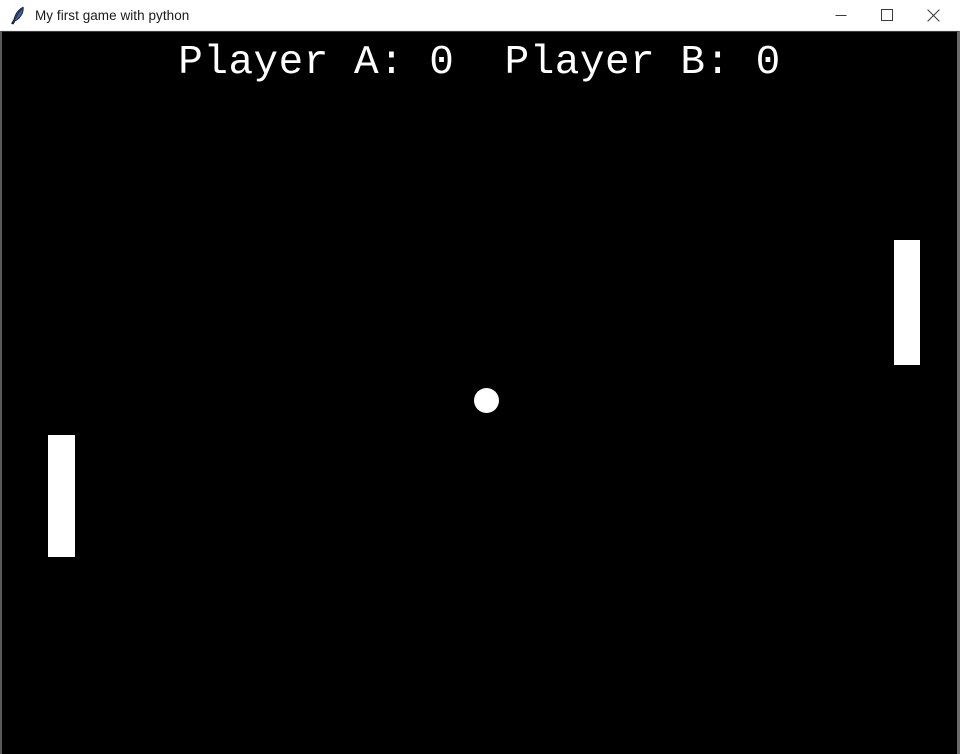 The width and height of the screenshot is (960, 754). What do you see at coordinates (61, 496) in the screenshot?
I see `left-paddle` at bounding box center [61, 496].